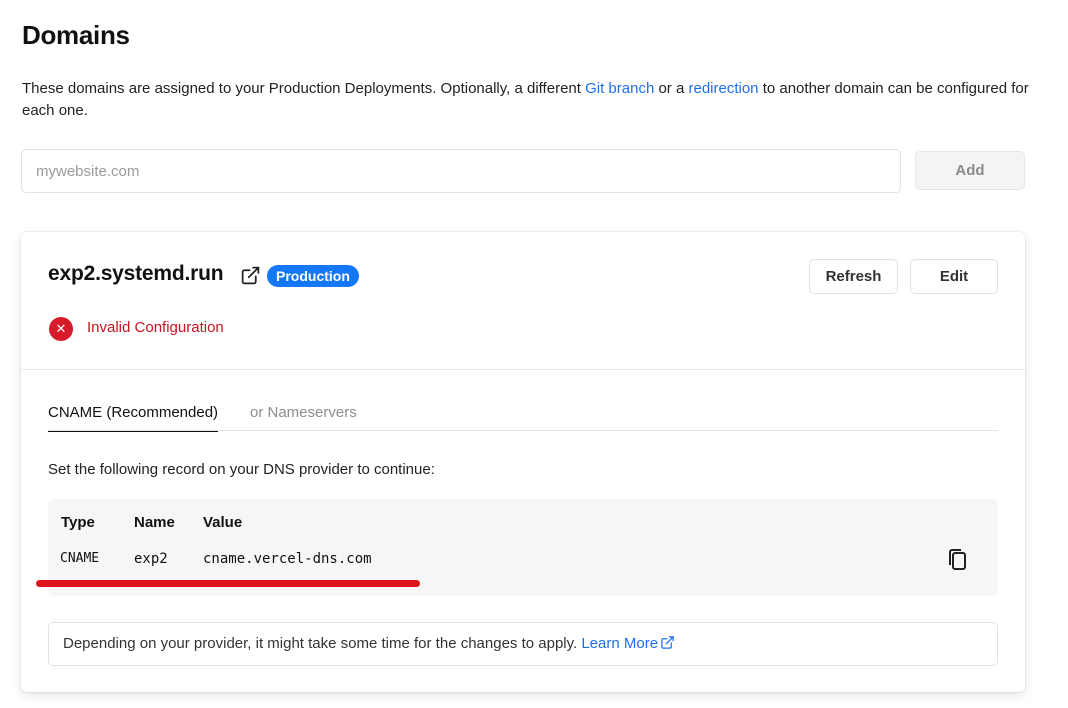 This screenshot has height=708, width=1068. Describe the element at coordinates (461, 171) in the screenshot. I see `domain-input` at that location.